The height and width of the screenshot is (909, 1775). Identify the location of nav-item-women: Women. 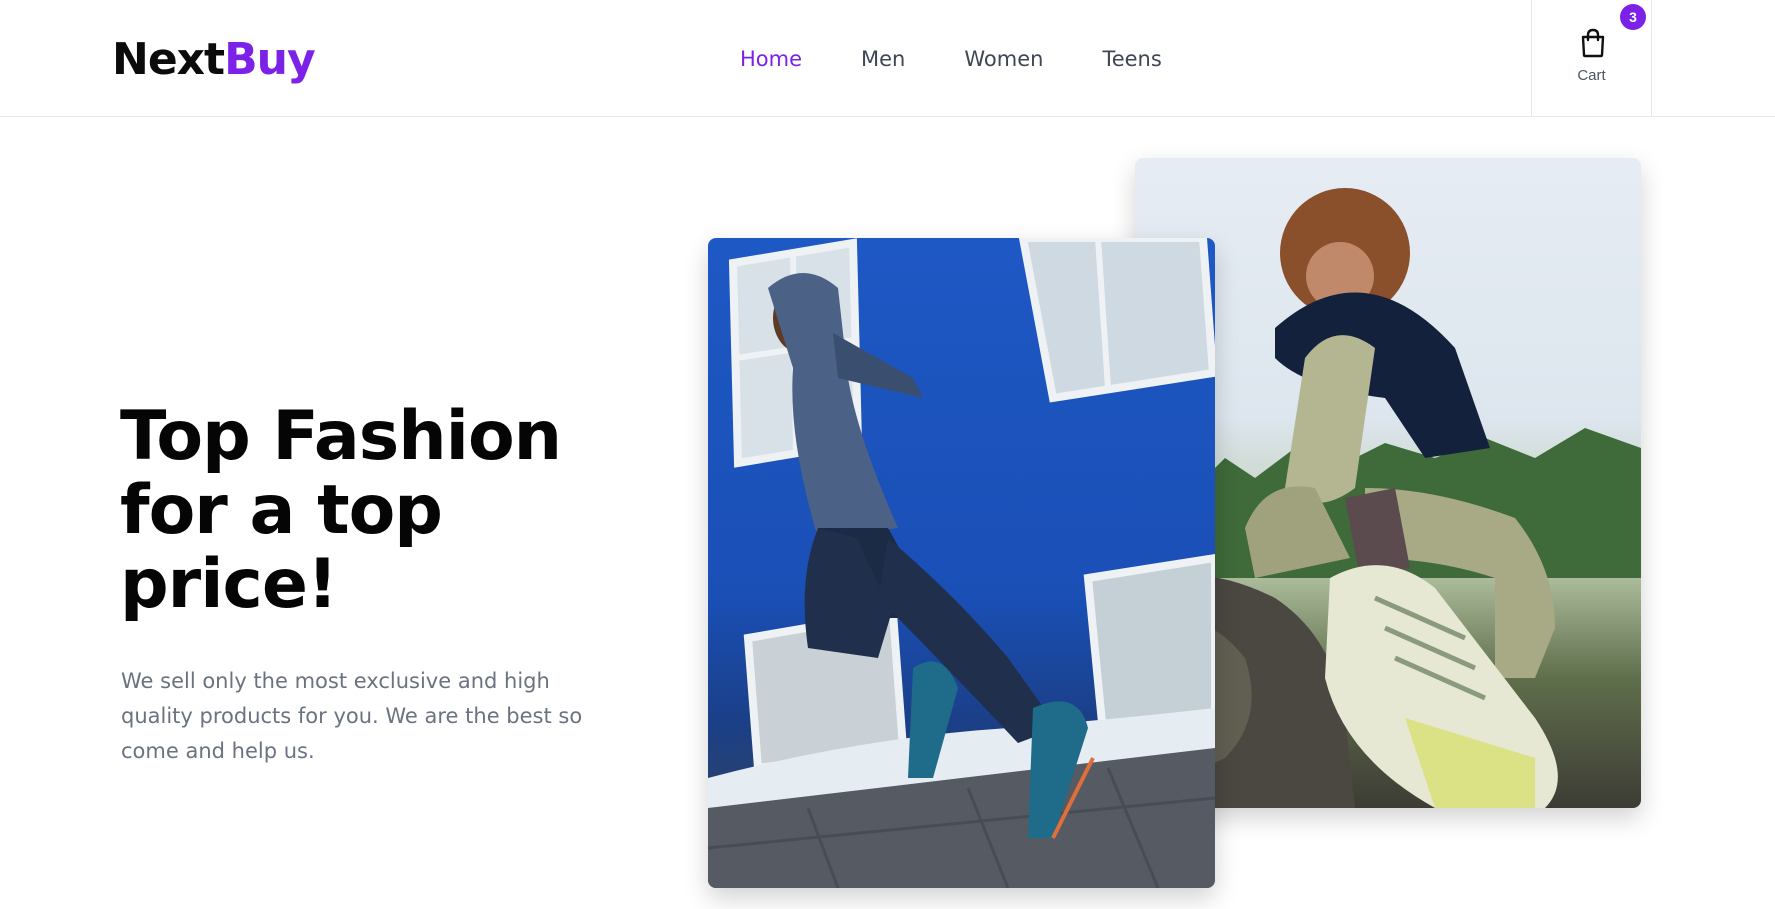
(1003, 59).